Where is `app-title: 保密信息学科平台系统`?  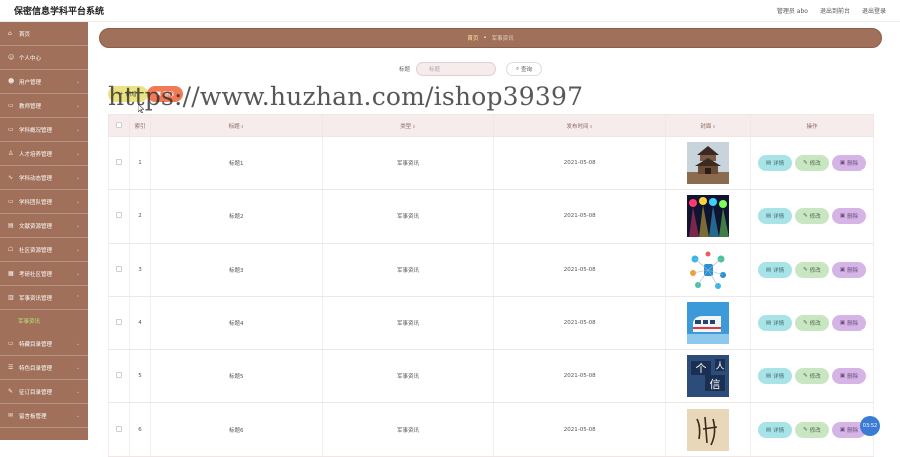 app-title: 保密信息学科平台系统 is located at coordinates (59, 12).